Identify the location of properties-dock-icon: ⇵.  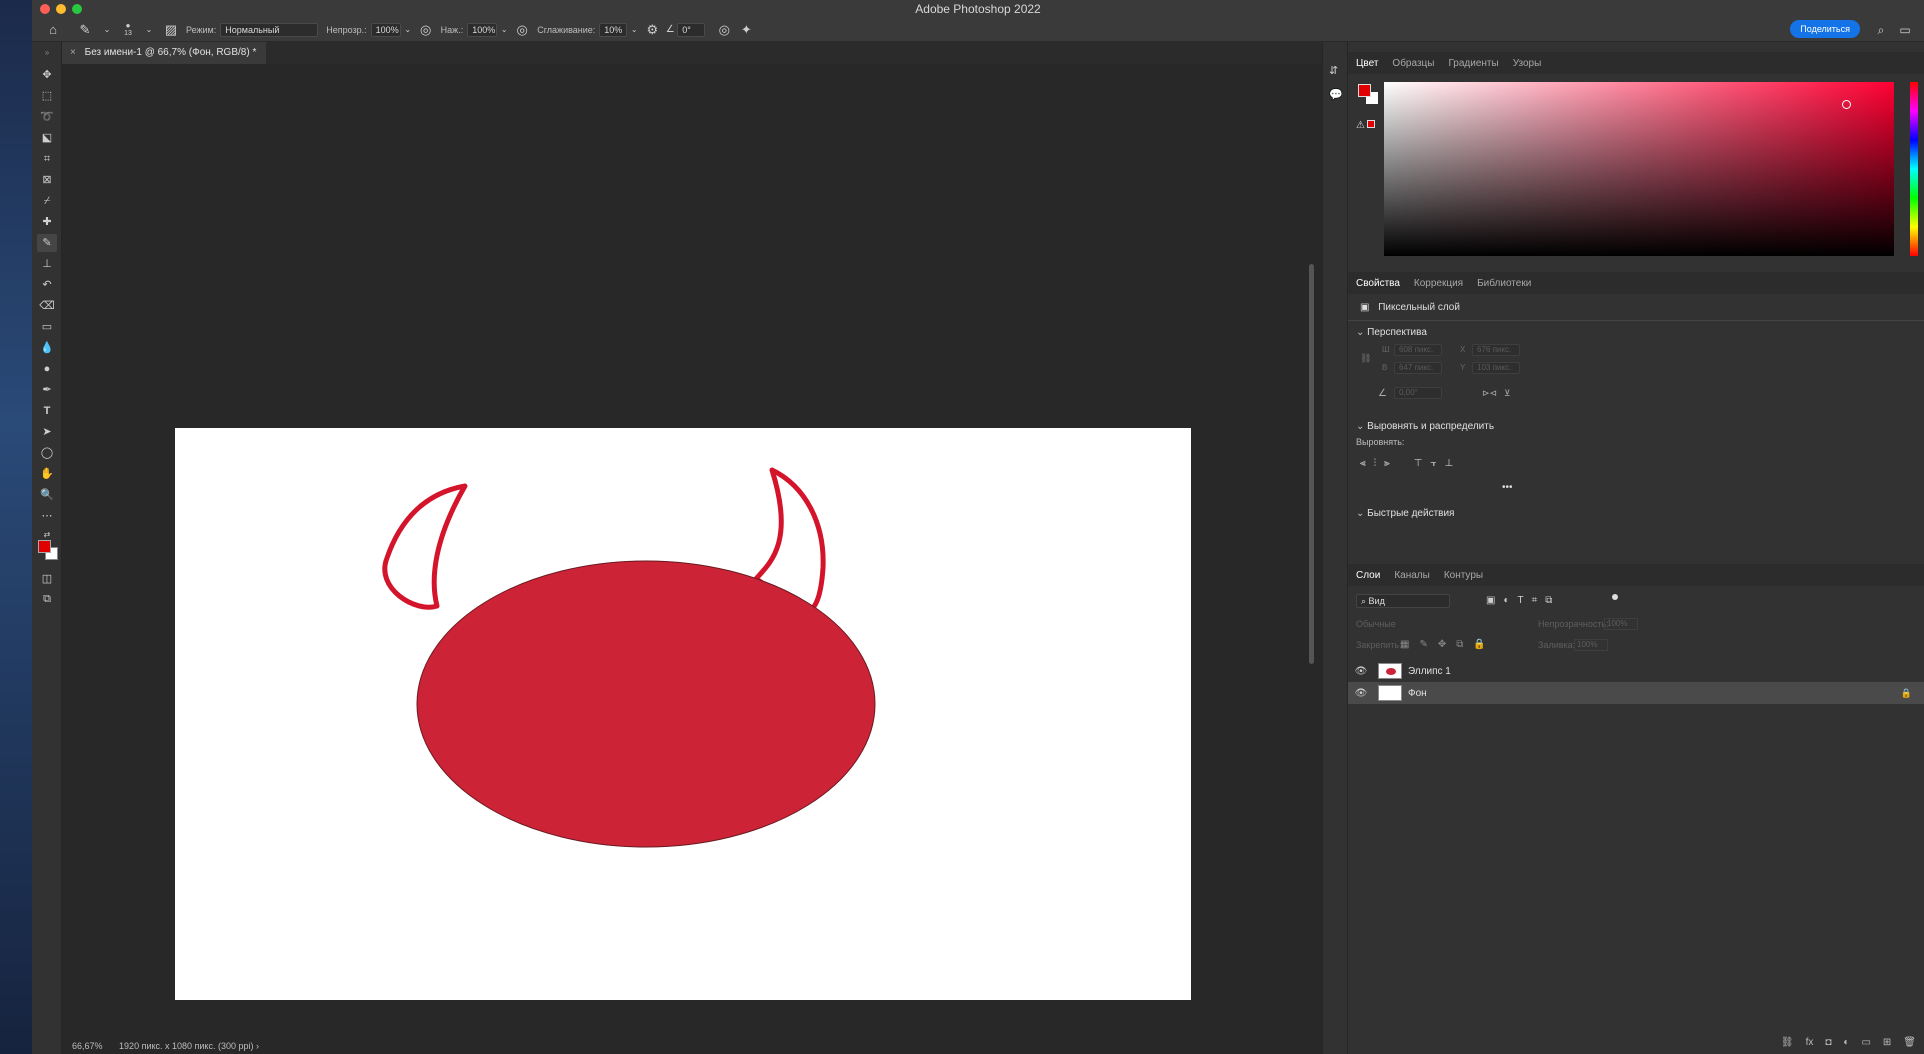
(1333, 70).